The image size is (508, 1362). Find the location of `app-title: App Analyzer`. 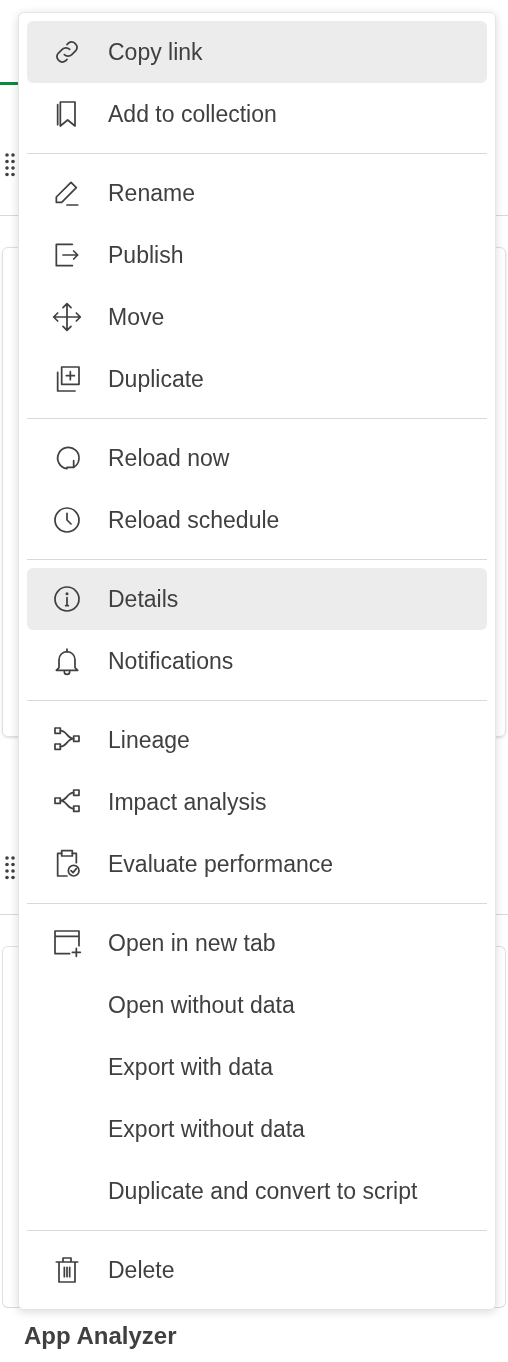

app-title: App Analyzer is located at coordinates (100, 1335).